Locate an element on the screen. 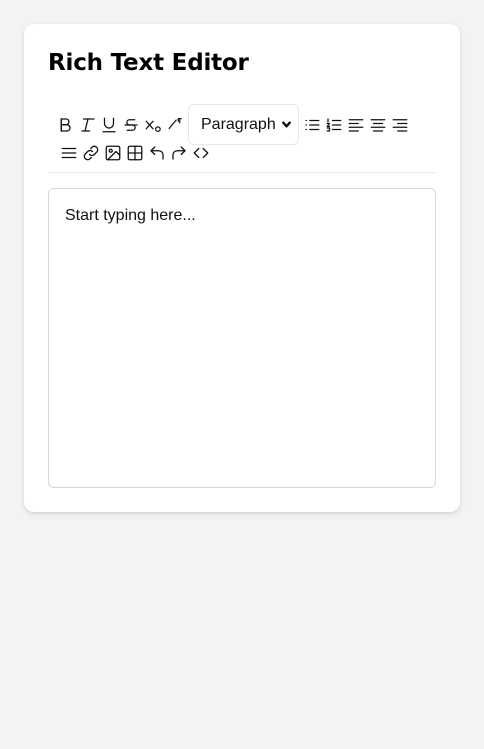 The width and height of the screenshot is (484, 749). align-left-icon is located at coordinates (356, 125).